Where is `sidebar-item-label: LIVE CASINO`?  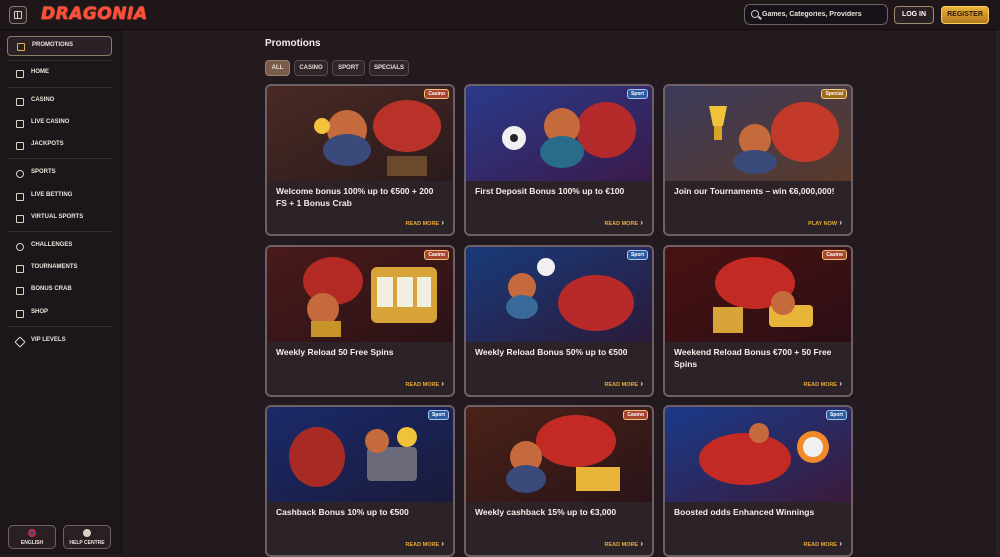 sidebar-item-label: LIVE CASINO is located at coordinates (50, 122).